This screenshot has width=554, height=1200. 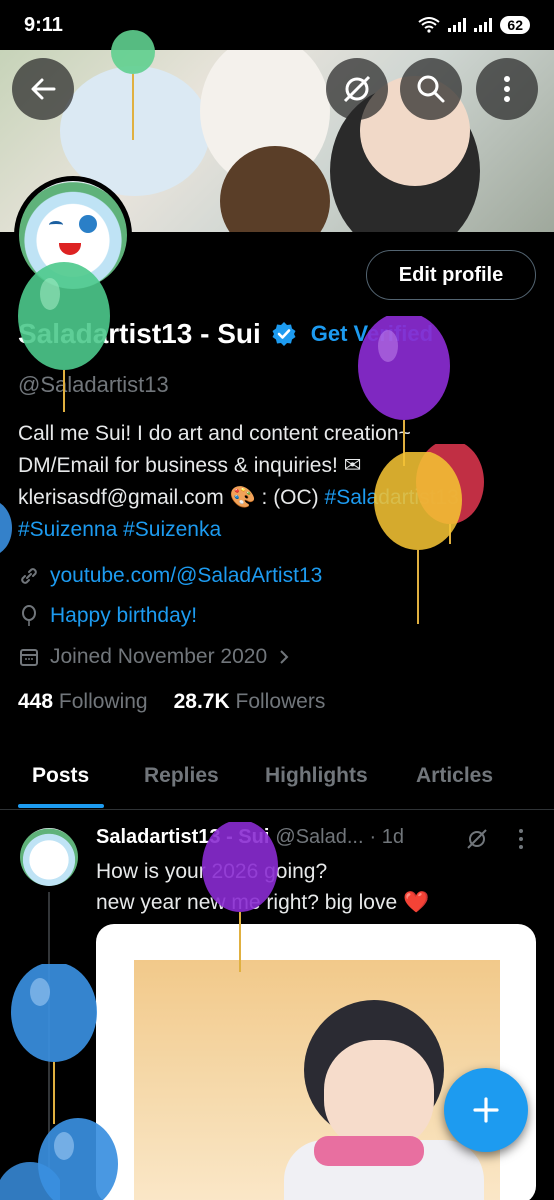 I want to click on profile-birthday: Happy birthday!, so click(x=107, y=616).